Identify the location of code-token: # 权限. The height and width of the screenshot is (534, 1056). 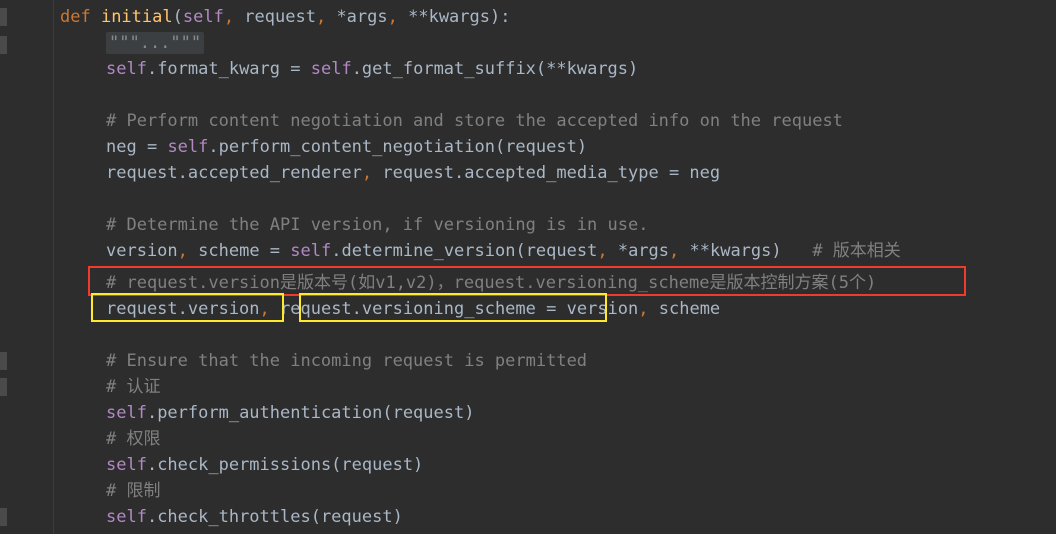
(133, 439).